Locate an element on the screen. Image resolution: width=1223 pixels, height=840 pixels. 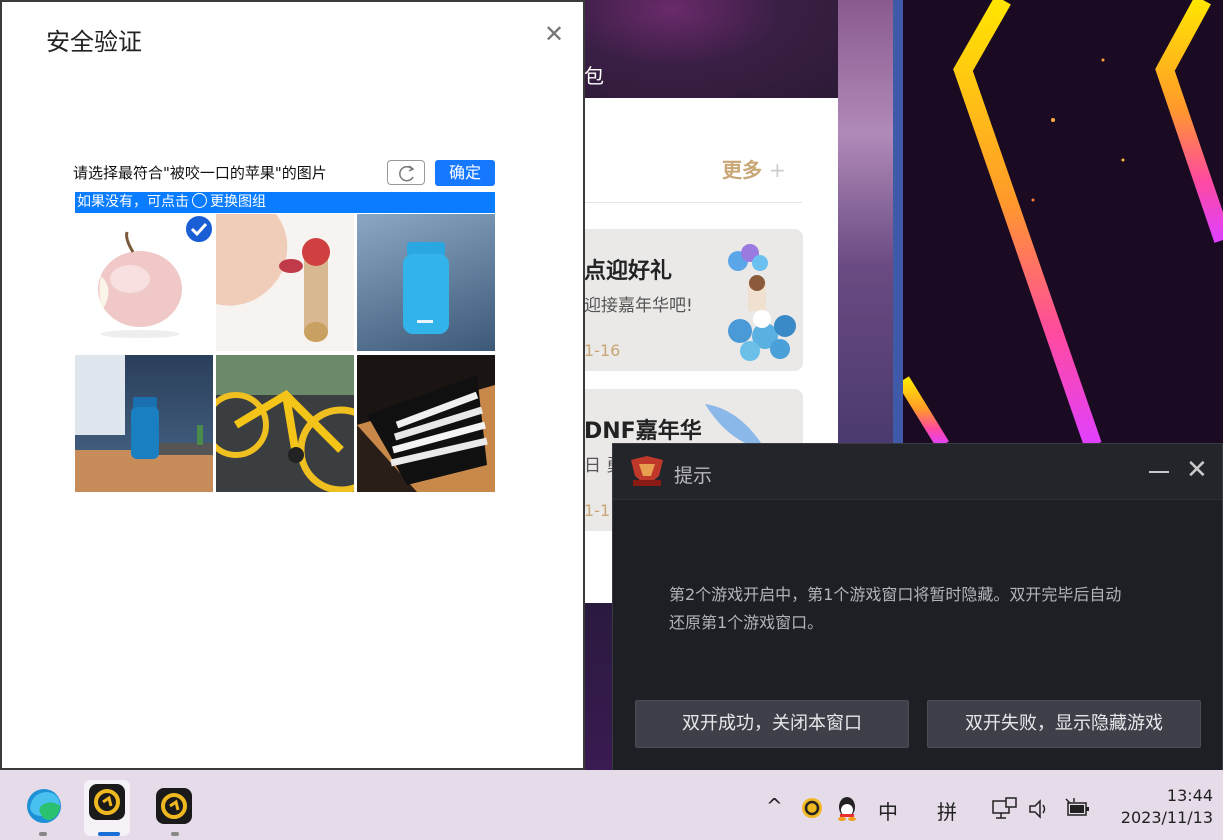
minimize-icon is located at coordinates (1159, 470).